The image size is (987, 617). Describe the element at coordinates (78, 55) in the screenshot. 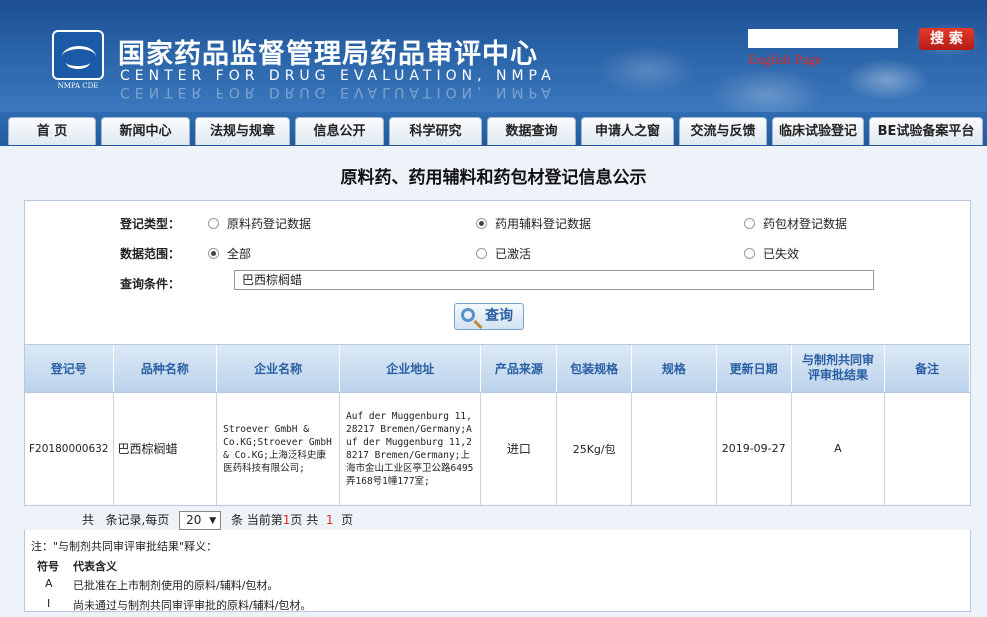

I see `logo-emblem-icon` at that location.